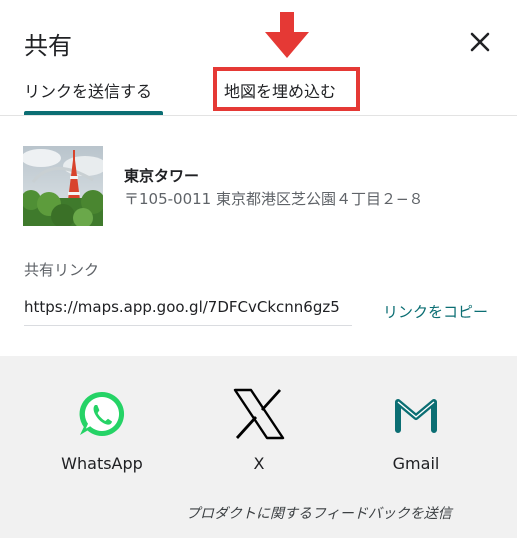 Image resolution: width=517 pixels, height=538 pixels. I want to click on send-feedback-link: プロダクトに関するフィードバックを送信, so click(319, 513).